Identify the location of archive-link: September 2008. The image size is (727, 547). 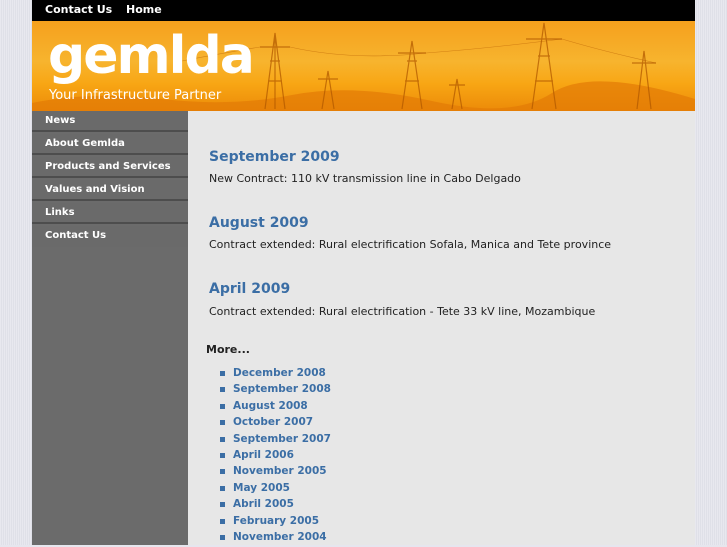
(282, 389).